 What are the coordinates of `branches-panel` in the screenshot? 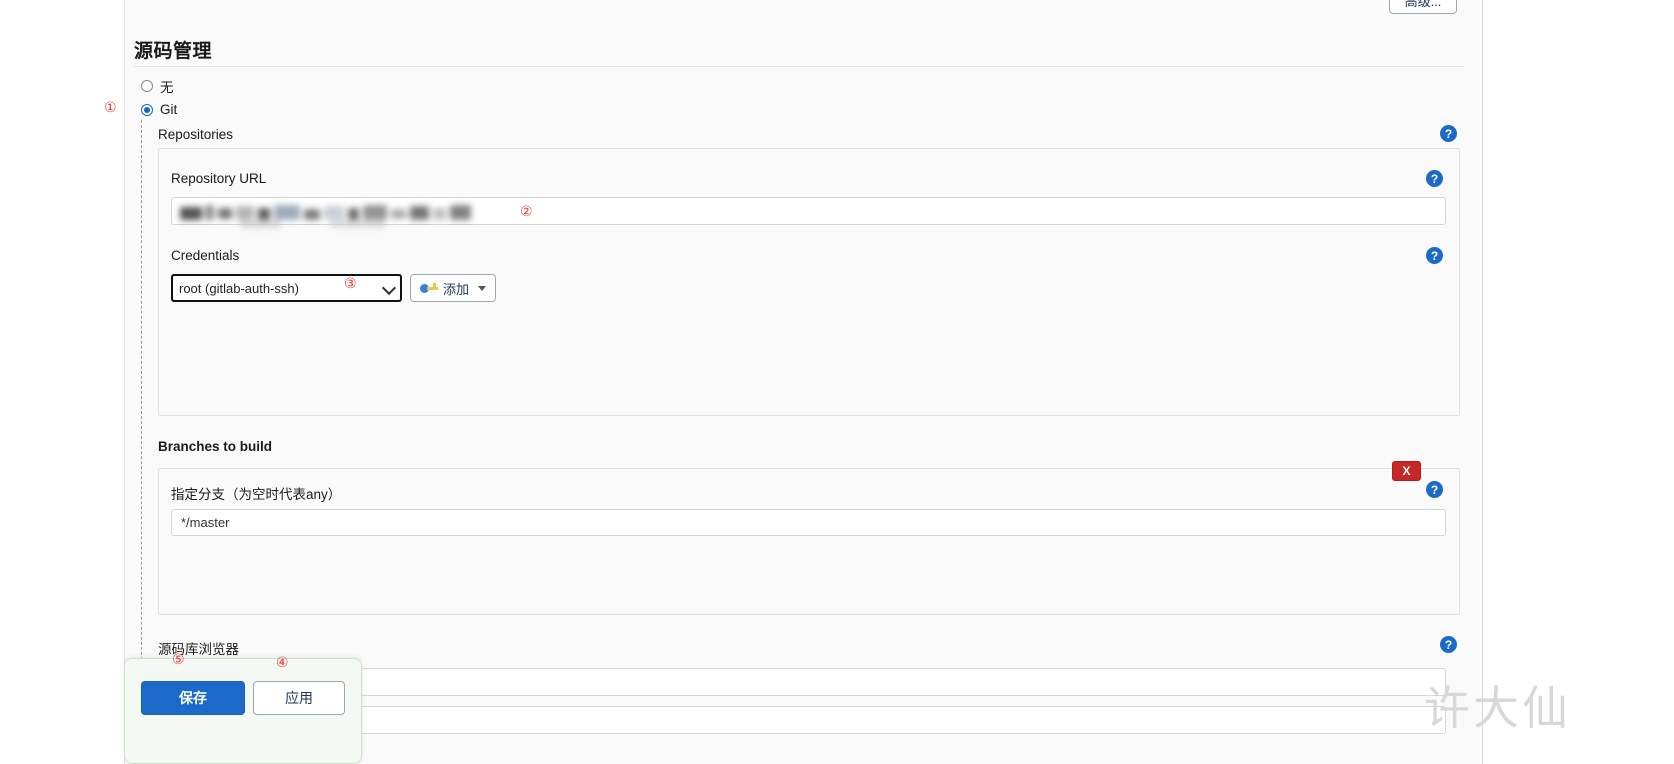 It's located at (809, 541).